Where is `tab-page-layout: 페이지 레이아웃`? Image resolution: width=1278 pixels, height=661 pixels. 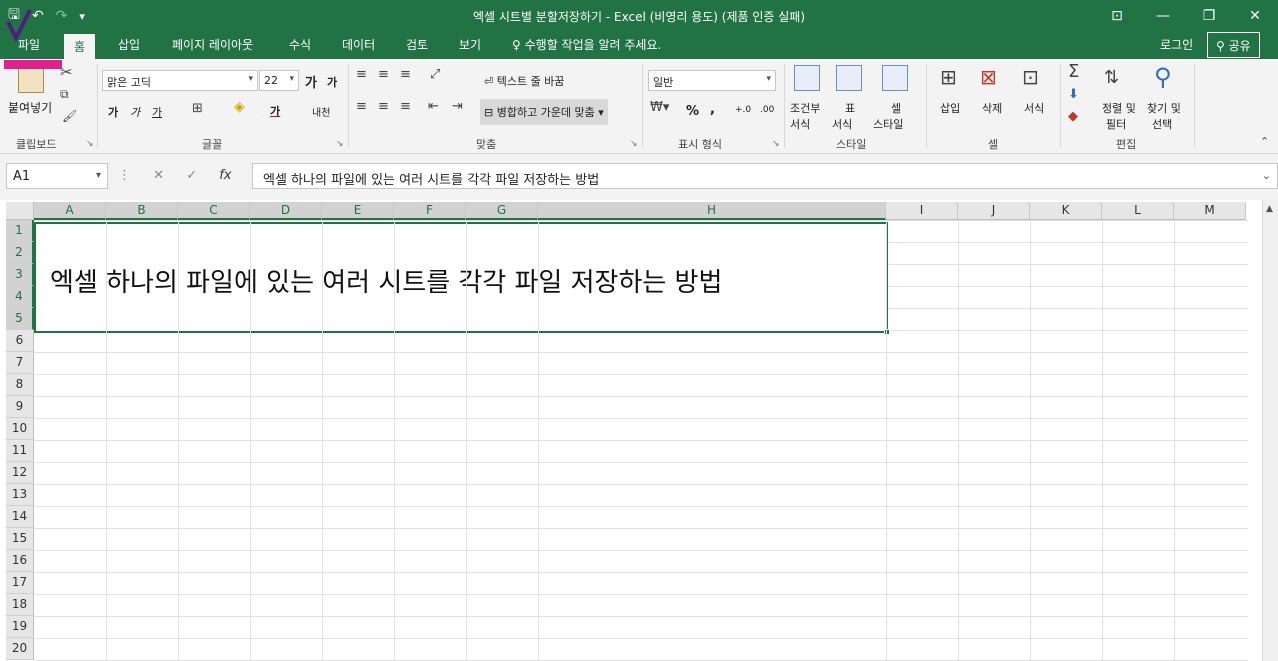
tab-page-layout: 페이지 레이아웃 is located at coordinates (212, 44).